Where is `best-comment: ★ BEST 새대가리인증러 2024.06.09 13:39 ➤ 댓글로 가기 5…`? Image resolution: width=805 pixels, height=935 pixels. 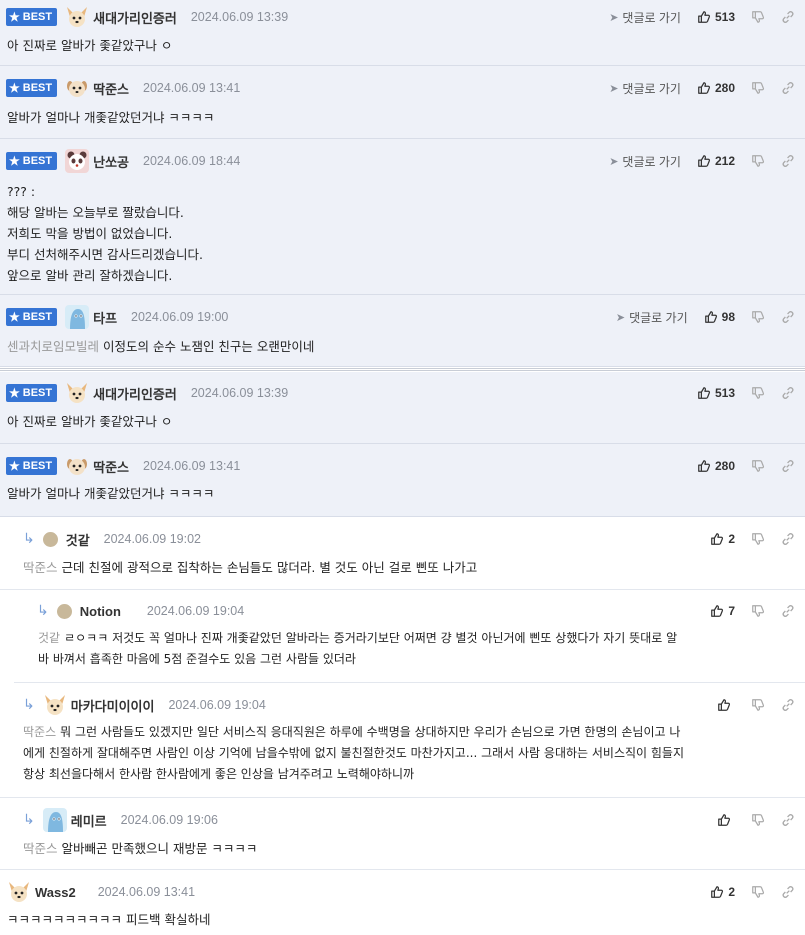 best-comment: ★ BEST 새대가리인증러 2024.06.09 13:39 ➤ 댓글로 가기 5… is located at coordinates (402, 33).